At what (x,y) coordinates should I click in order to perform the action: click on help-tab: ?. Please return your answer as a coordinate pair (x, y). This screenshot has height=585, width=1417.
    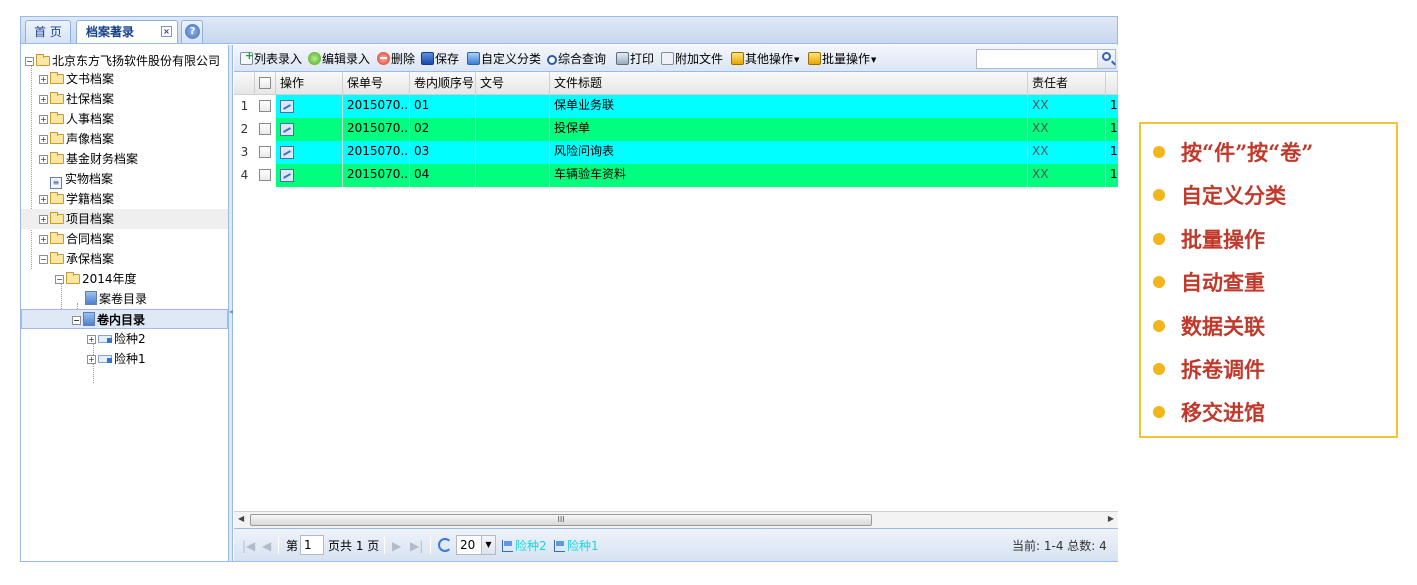
    Looking at the image, I should click on (192, 31).